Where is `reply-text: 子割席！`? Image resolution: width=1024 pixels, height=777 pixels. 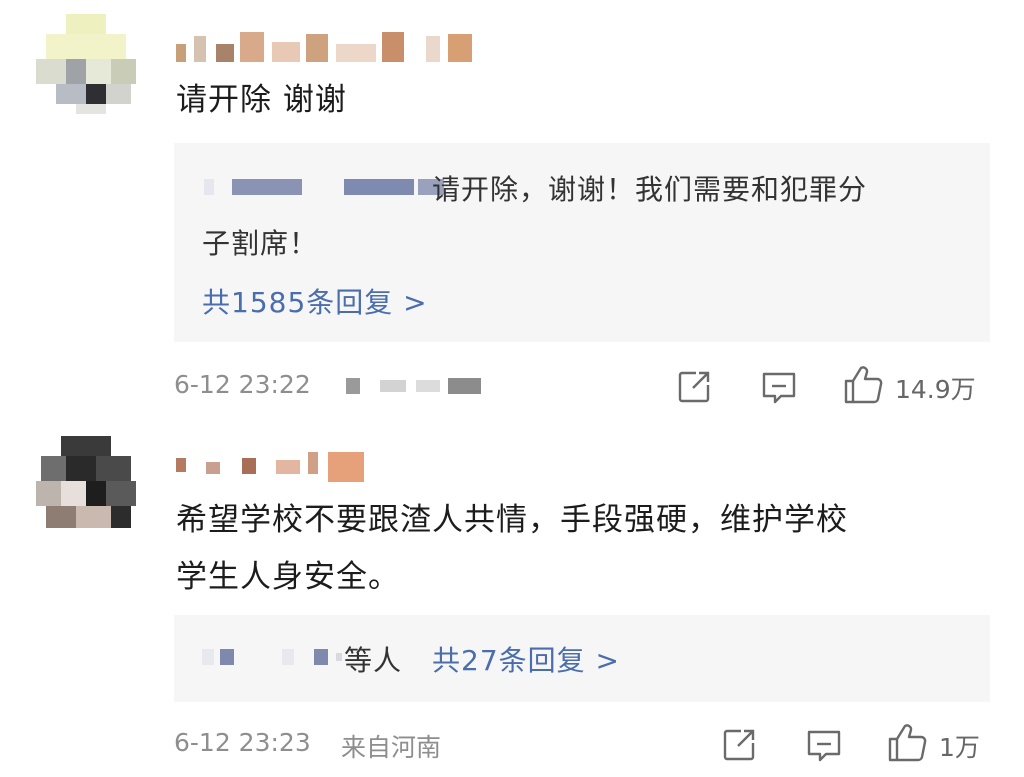
reply-text: 子割席！ is located at coordinates (260, 243).